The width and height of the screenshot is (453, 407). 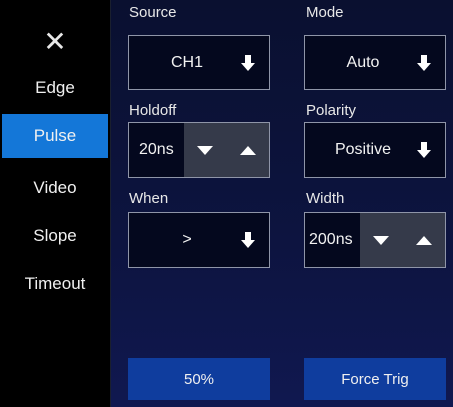 I want to click on width-field: 200ns, so click(x=375, y=240).